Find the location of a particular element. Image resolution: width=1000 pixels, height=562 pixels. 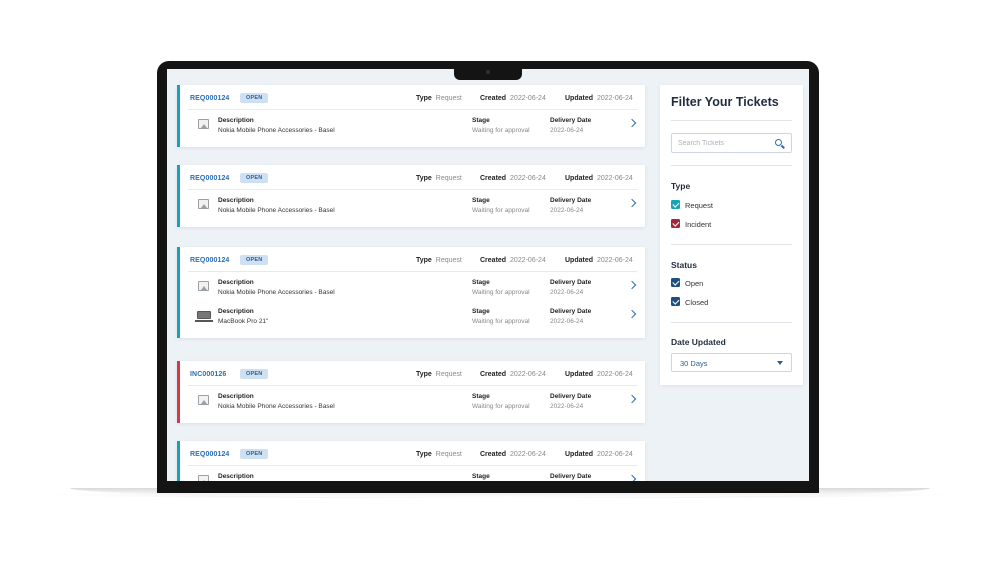

search-icon is located at coordinates (778, 142).